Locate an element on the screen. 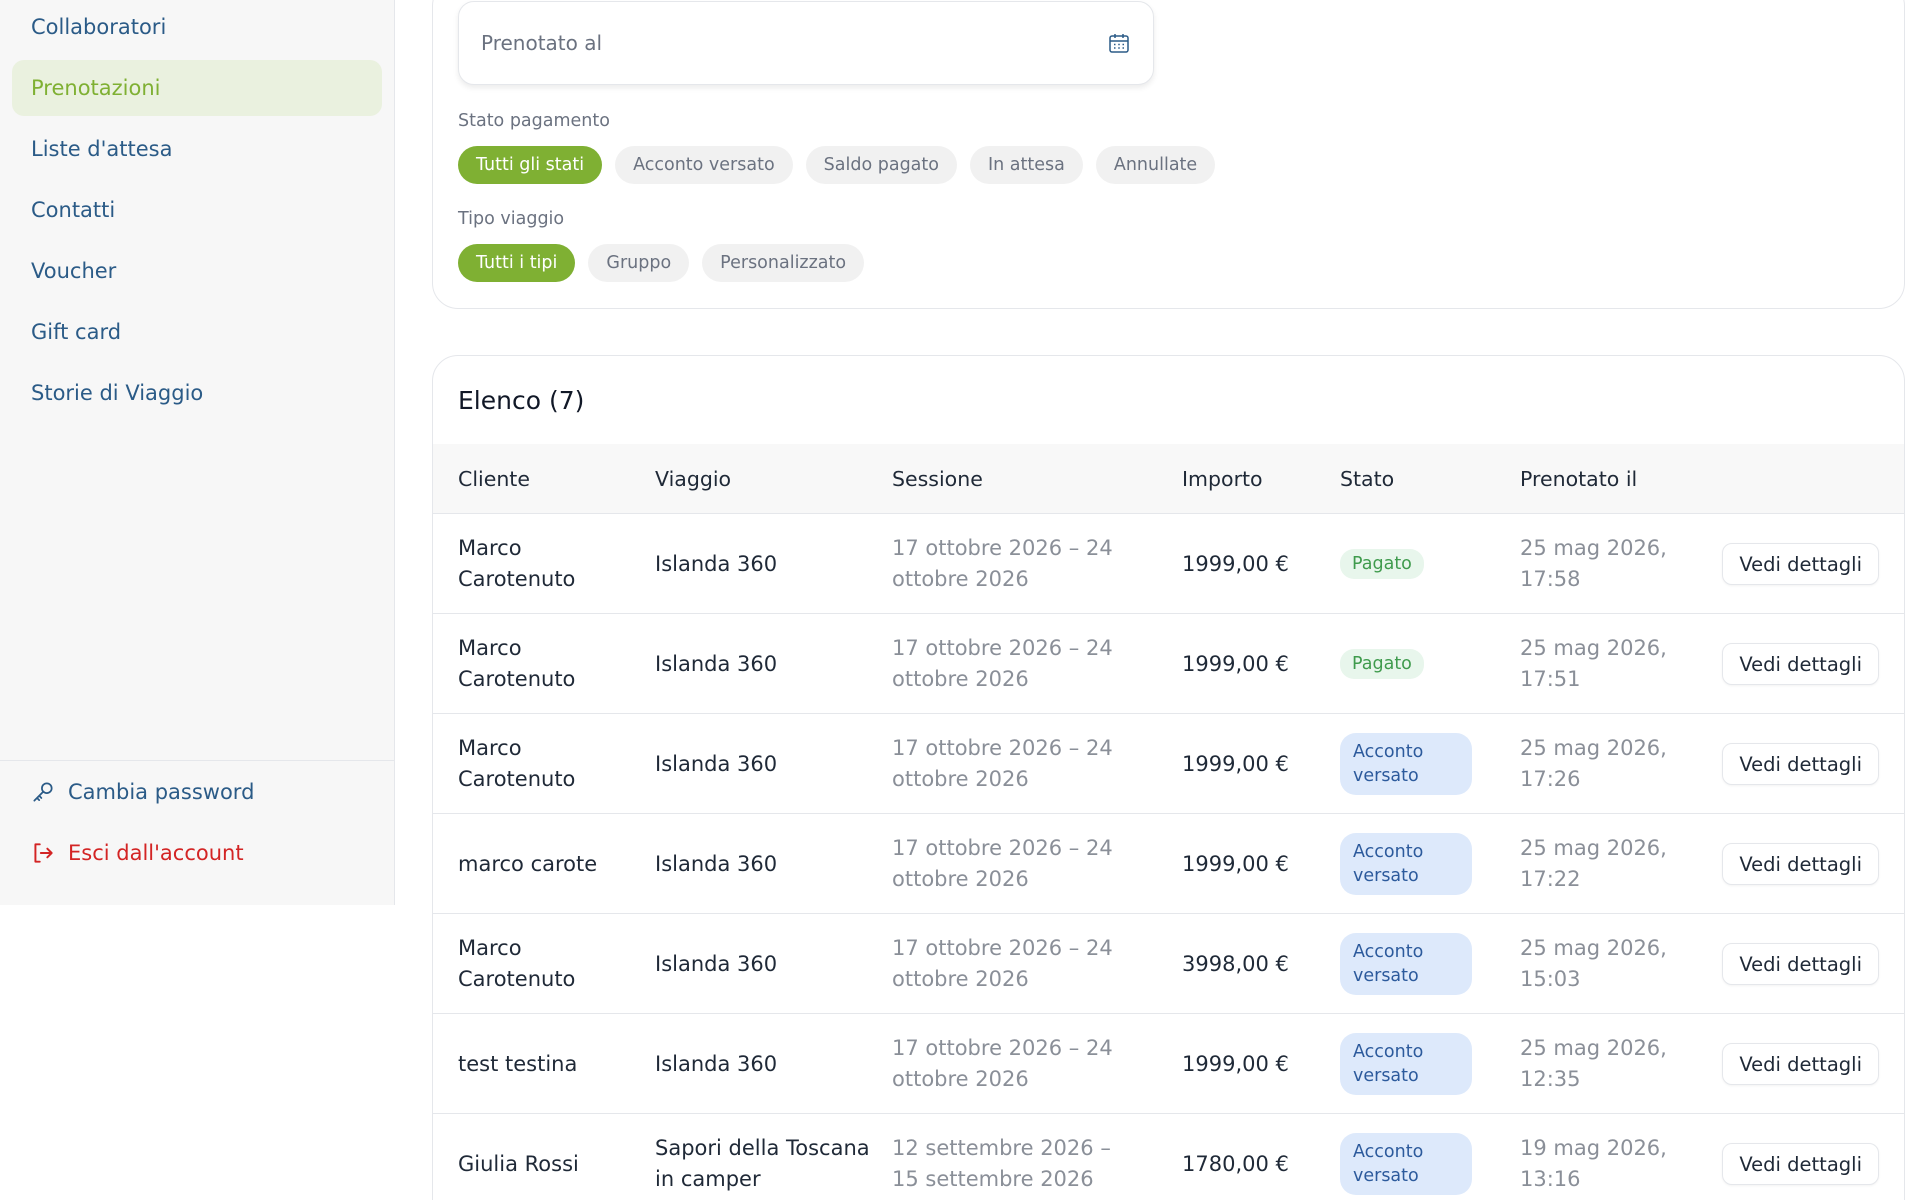 The image size is (1920, 1200). calendar-icon is located at coordinates (1119, 43).